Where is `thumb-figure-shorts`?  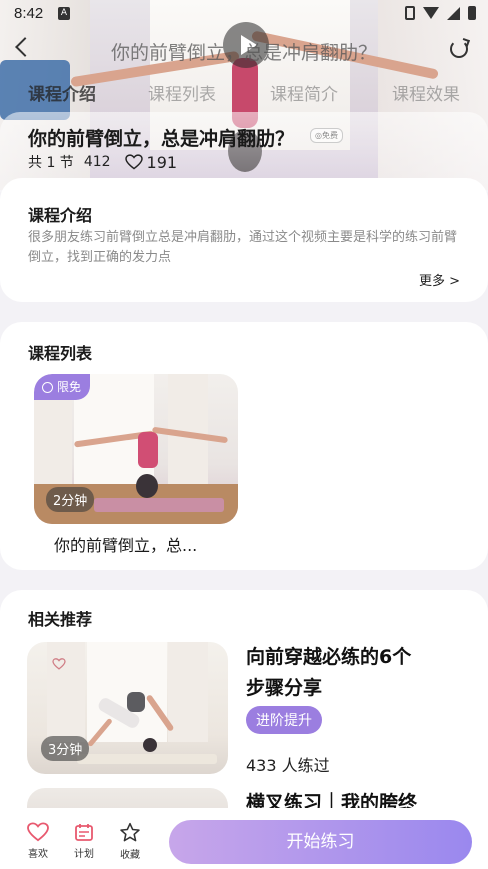
thumb-figure-shorts is located at coordinates (136, 702).